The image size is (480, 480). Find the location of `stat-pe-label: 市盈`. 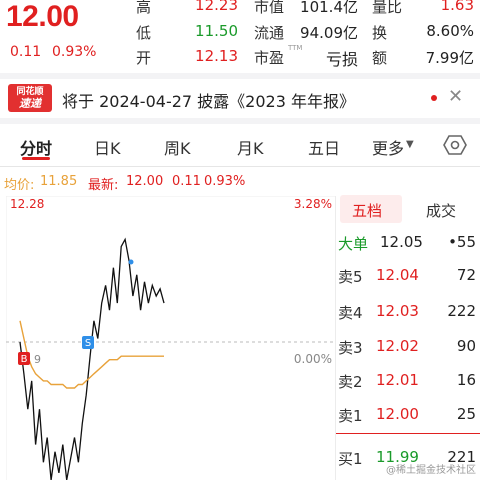

stat-pe-label: 市盈 is located at coordinates (269, 58).